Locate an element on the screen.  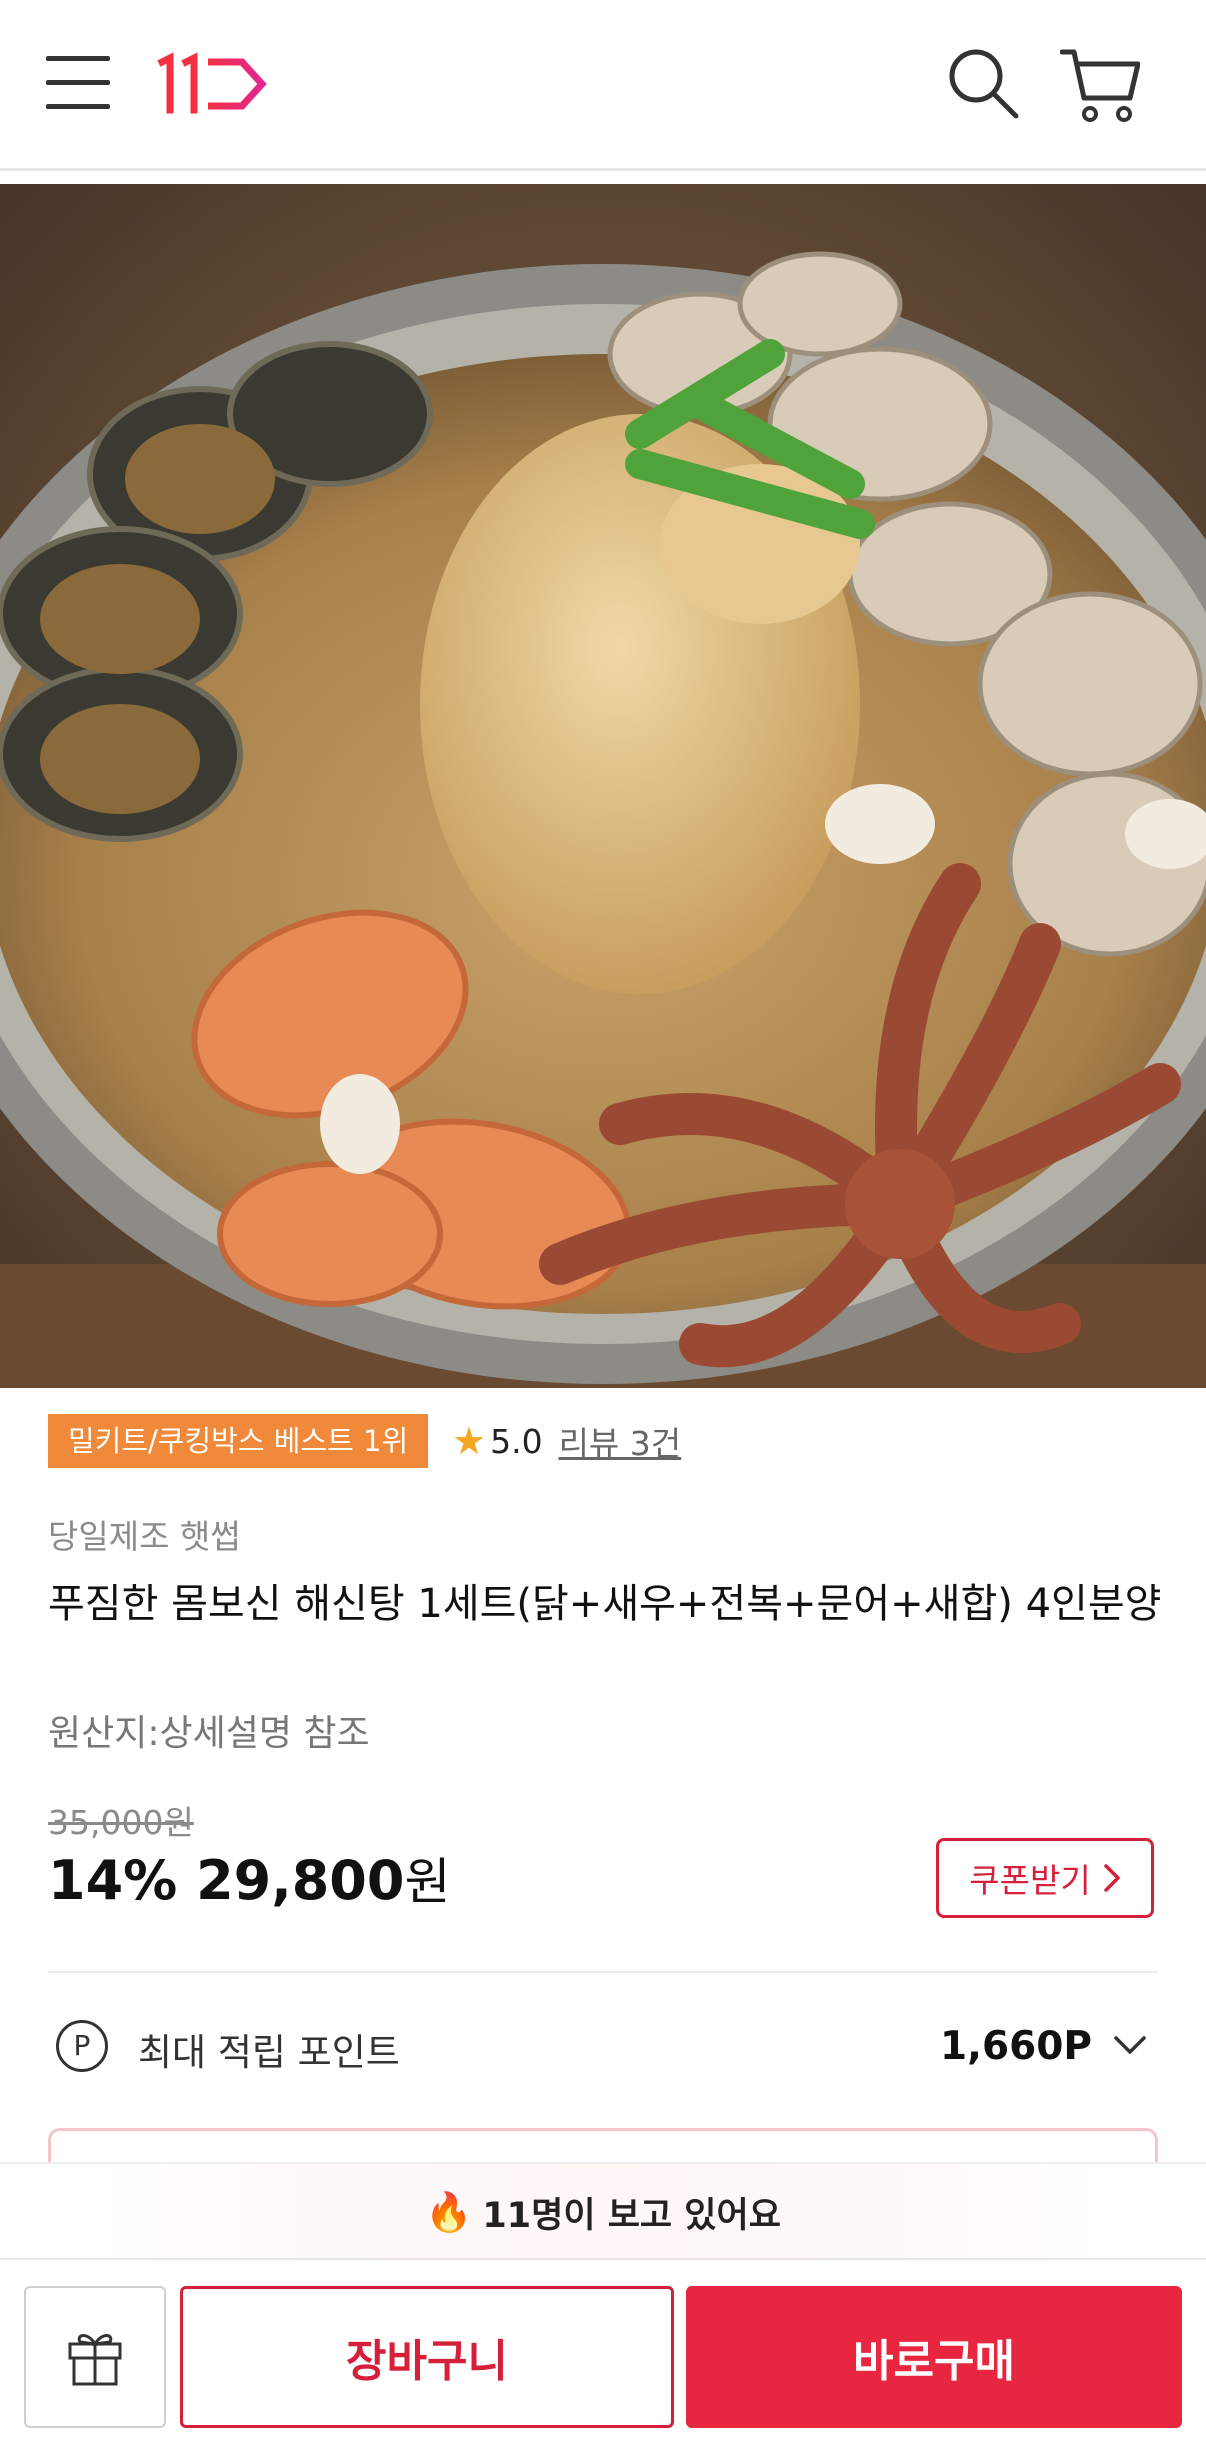
currency-unit: 원 is located at coordinates (427, 1882).